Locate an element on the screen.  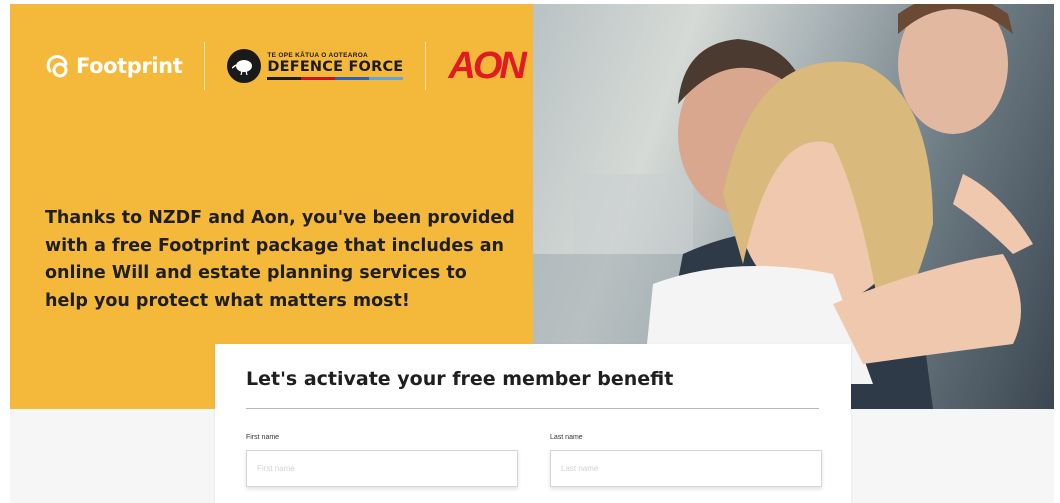
footprint-logo-icon is located at coordinates (57, 66).